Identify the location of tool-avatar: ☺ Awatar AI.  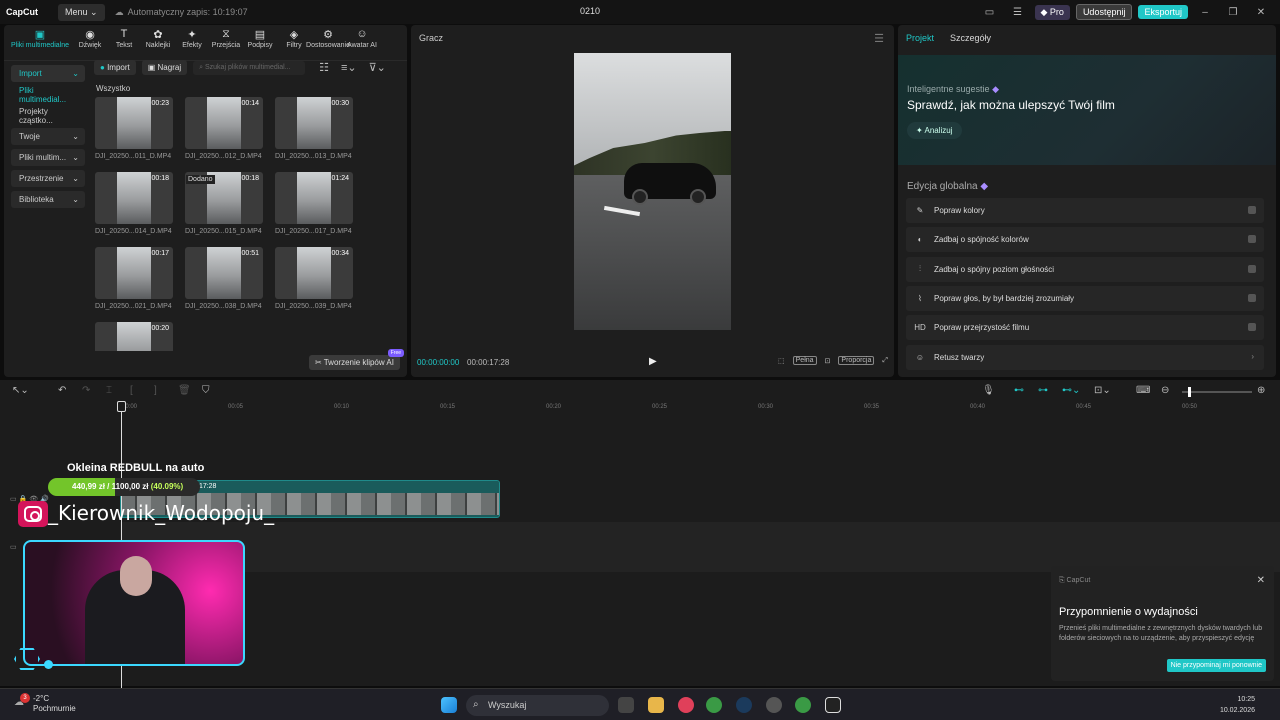
(362, 44).